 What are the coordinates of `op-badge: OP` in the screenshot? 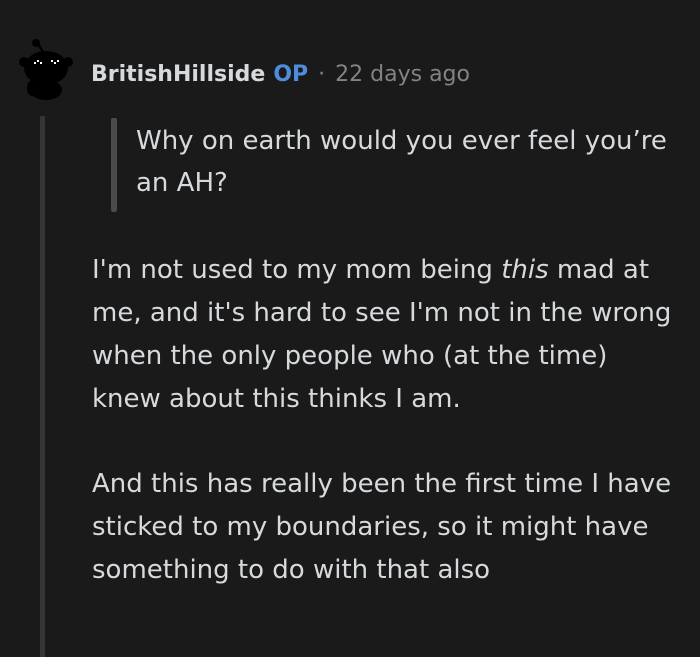 It's located at (291, 74).